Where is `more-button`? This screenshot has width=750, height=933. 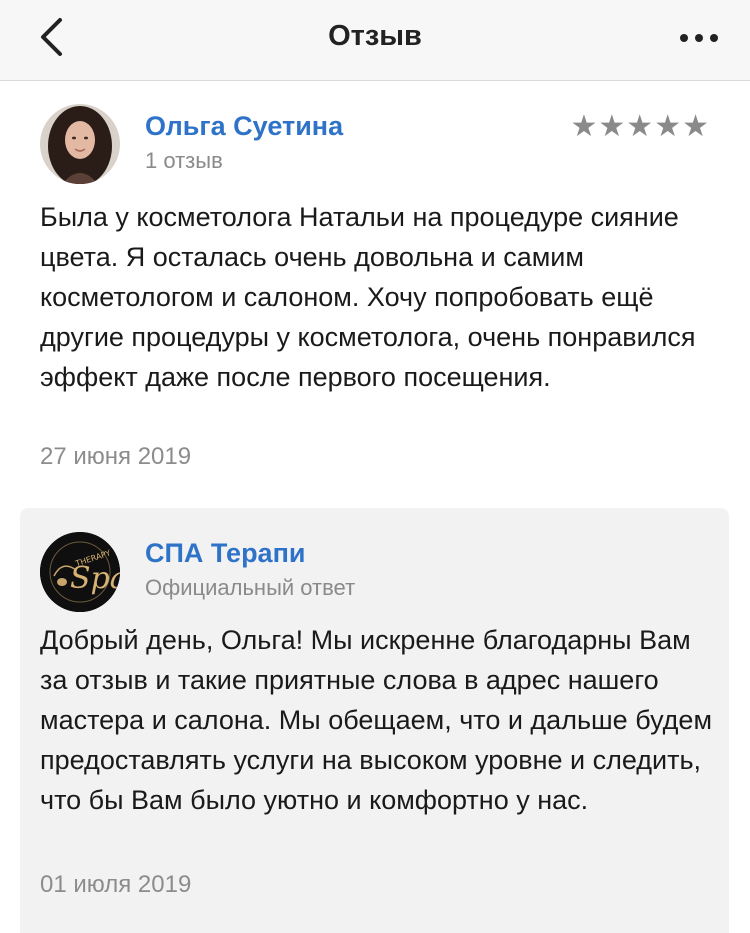 more-button is located at coordinates (702, 38).